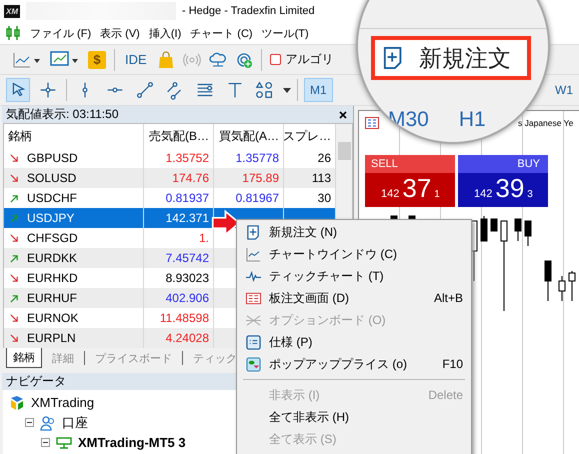 This screenshot has height=454, width=579. I want to click on popup-price-icon, so click(253, 364).